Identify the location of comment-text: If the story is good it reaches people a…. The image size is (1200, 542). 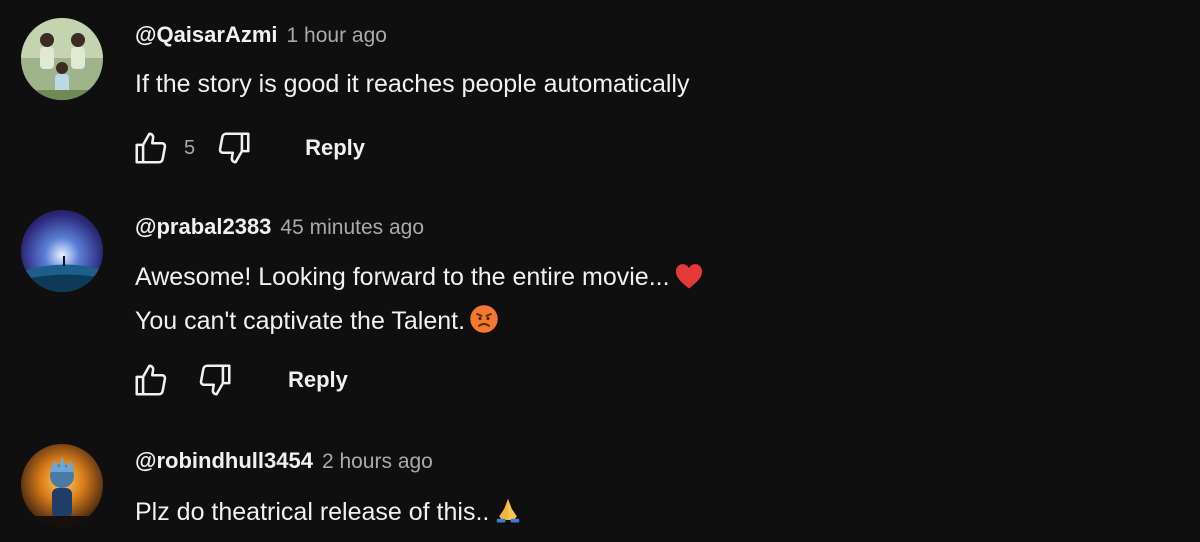
(412, 84).